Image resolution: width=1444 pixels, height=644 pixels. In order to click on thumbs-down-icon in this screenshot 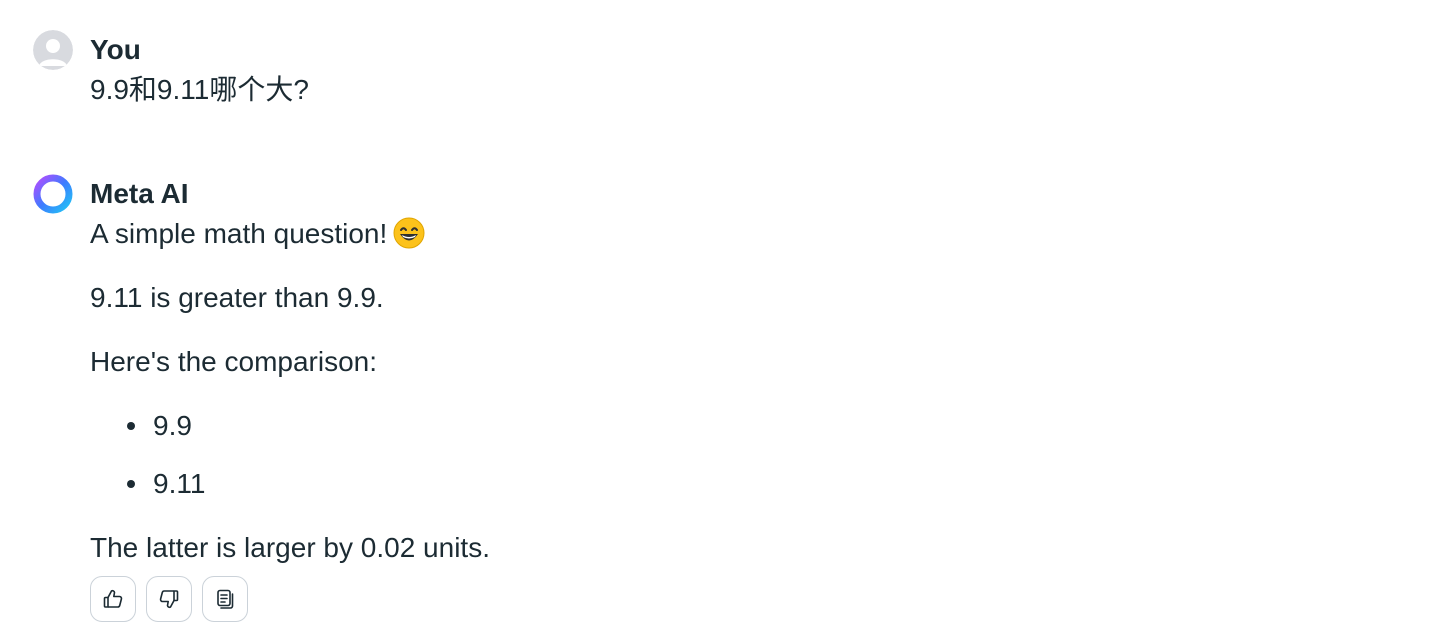, I will do `click(169, 599)`.